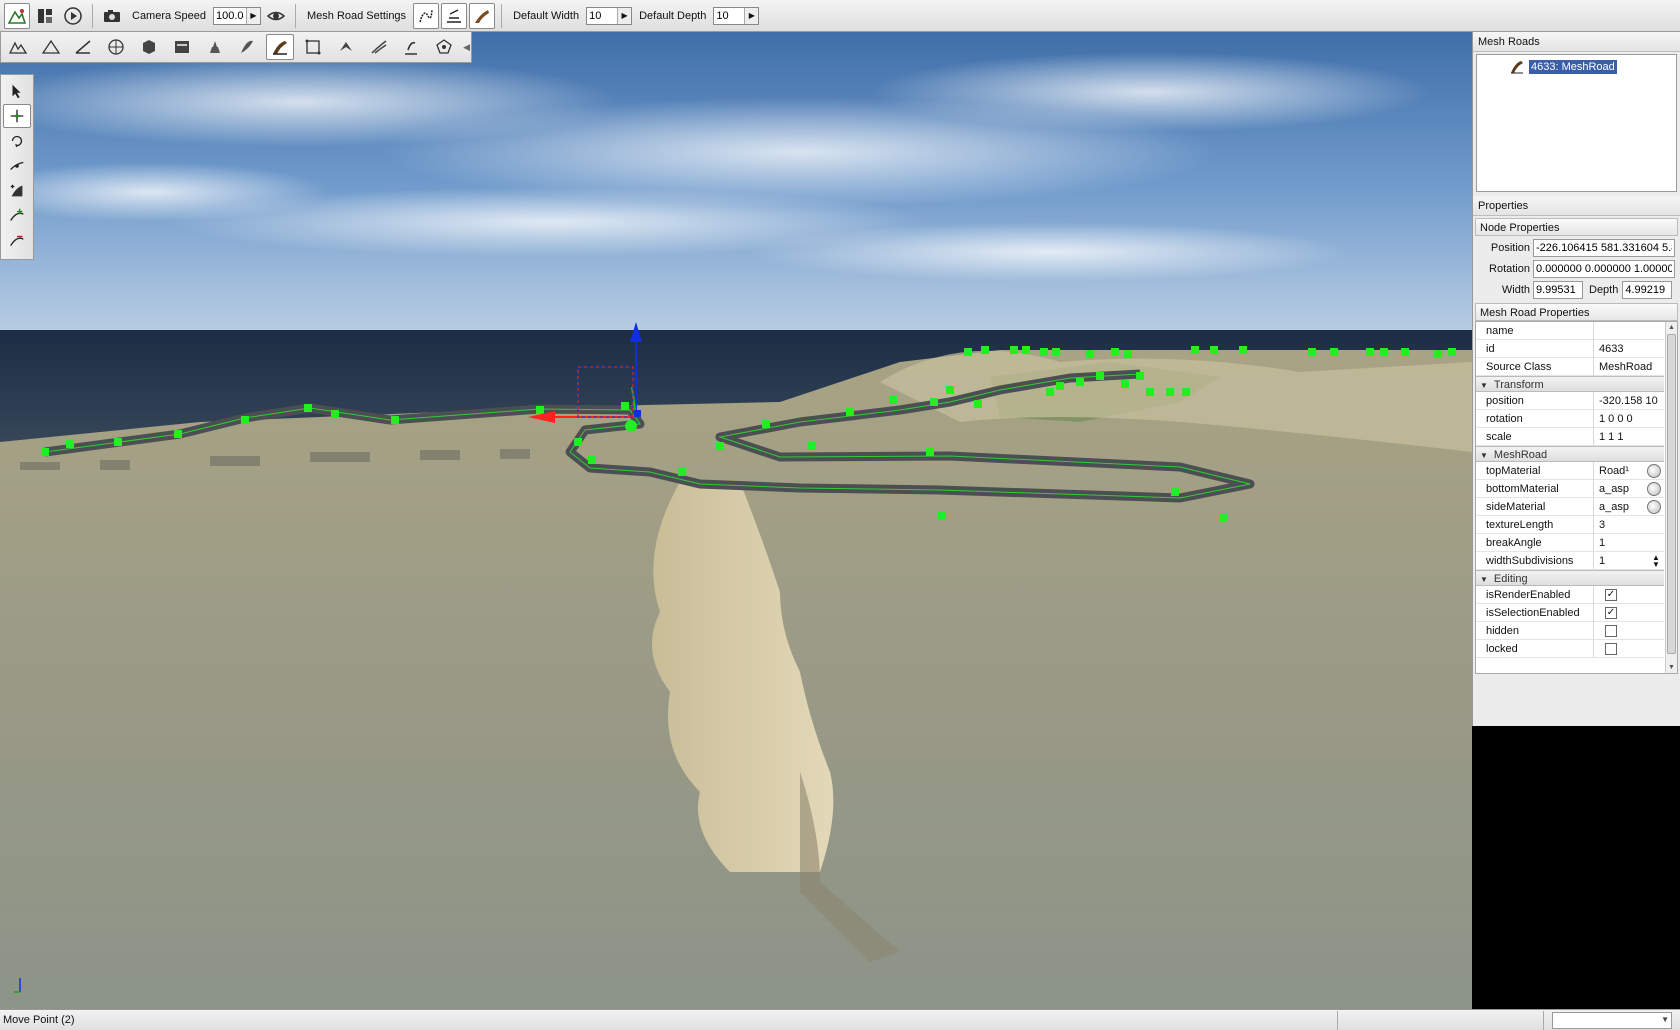  Describe the element at coordinates (602, 15) in the screenshot. I see `default-width-input` at that location.